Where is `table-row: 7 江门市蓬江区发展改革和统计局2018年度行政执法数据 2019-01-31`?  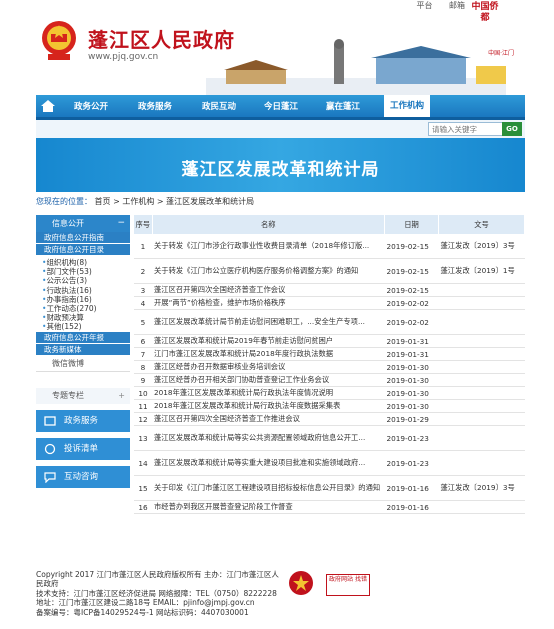
table-row: 7 江门市蓬江区发展改革和统计局2018年度行政执法数据 2019-01-31 is located at coordinates (329, 354).